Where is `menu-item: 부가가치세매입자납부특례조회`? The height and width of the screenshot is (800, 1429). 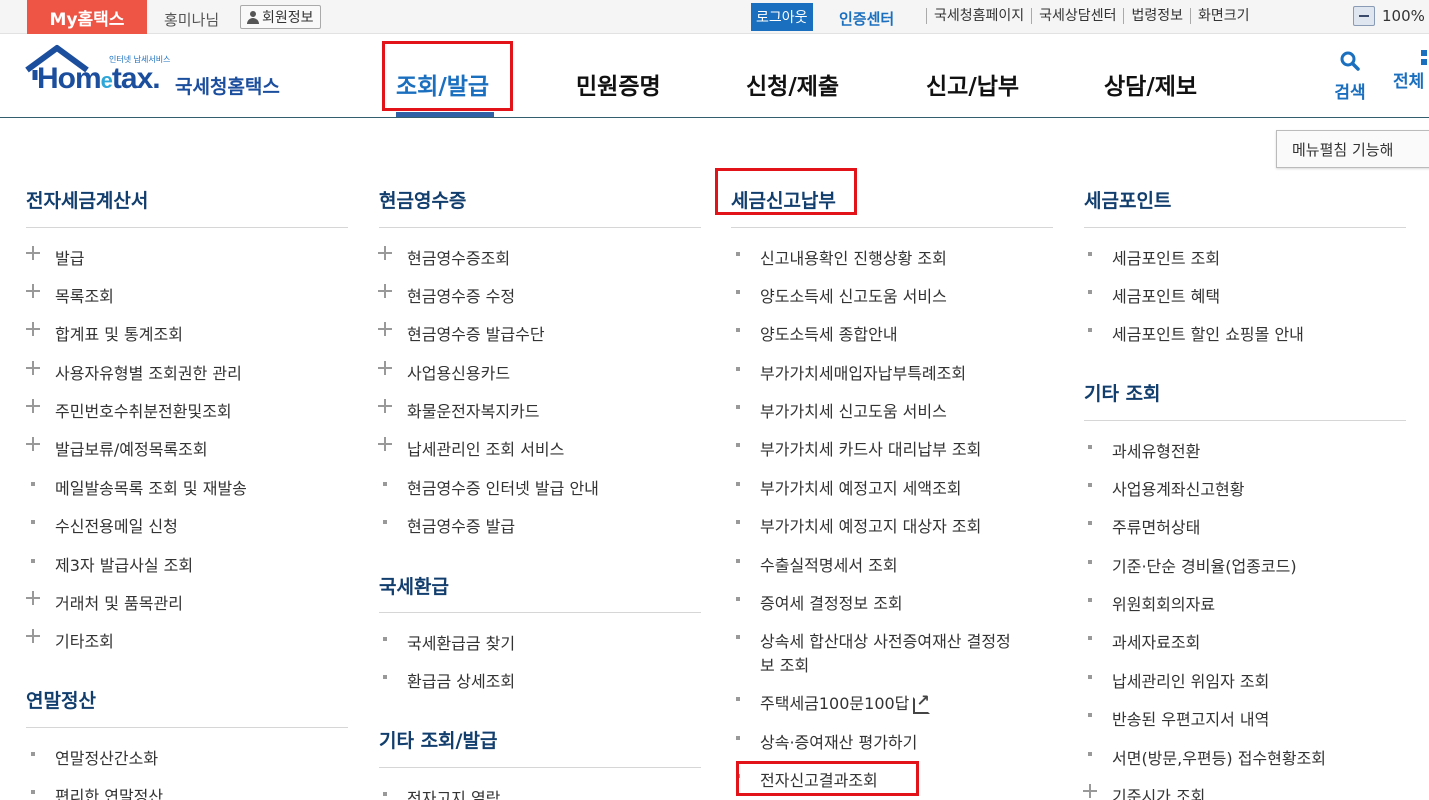 menu-item: 부가가치세매입자납부특례조회 is located at coordinates (851, 372).